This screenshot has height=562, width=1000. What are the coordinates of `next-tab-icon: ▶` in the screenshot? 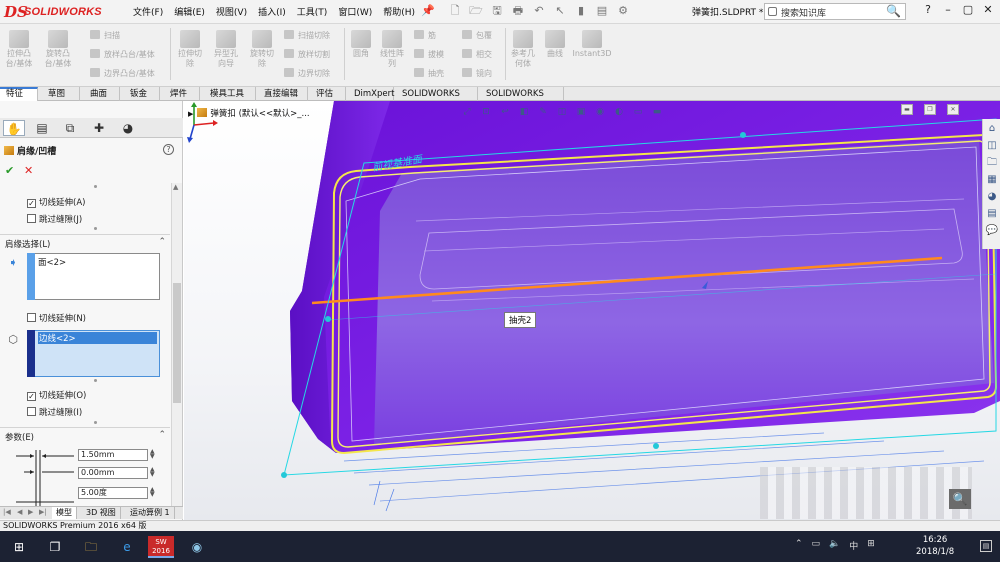 It's located at (30, 512).